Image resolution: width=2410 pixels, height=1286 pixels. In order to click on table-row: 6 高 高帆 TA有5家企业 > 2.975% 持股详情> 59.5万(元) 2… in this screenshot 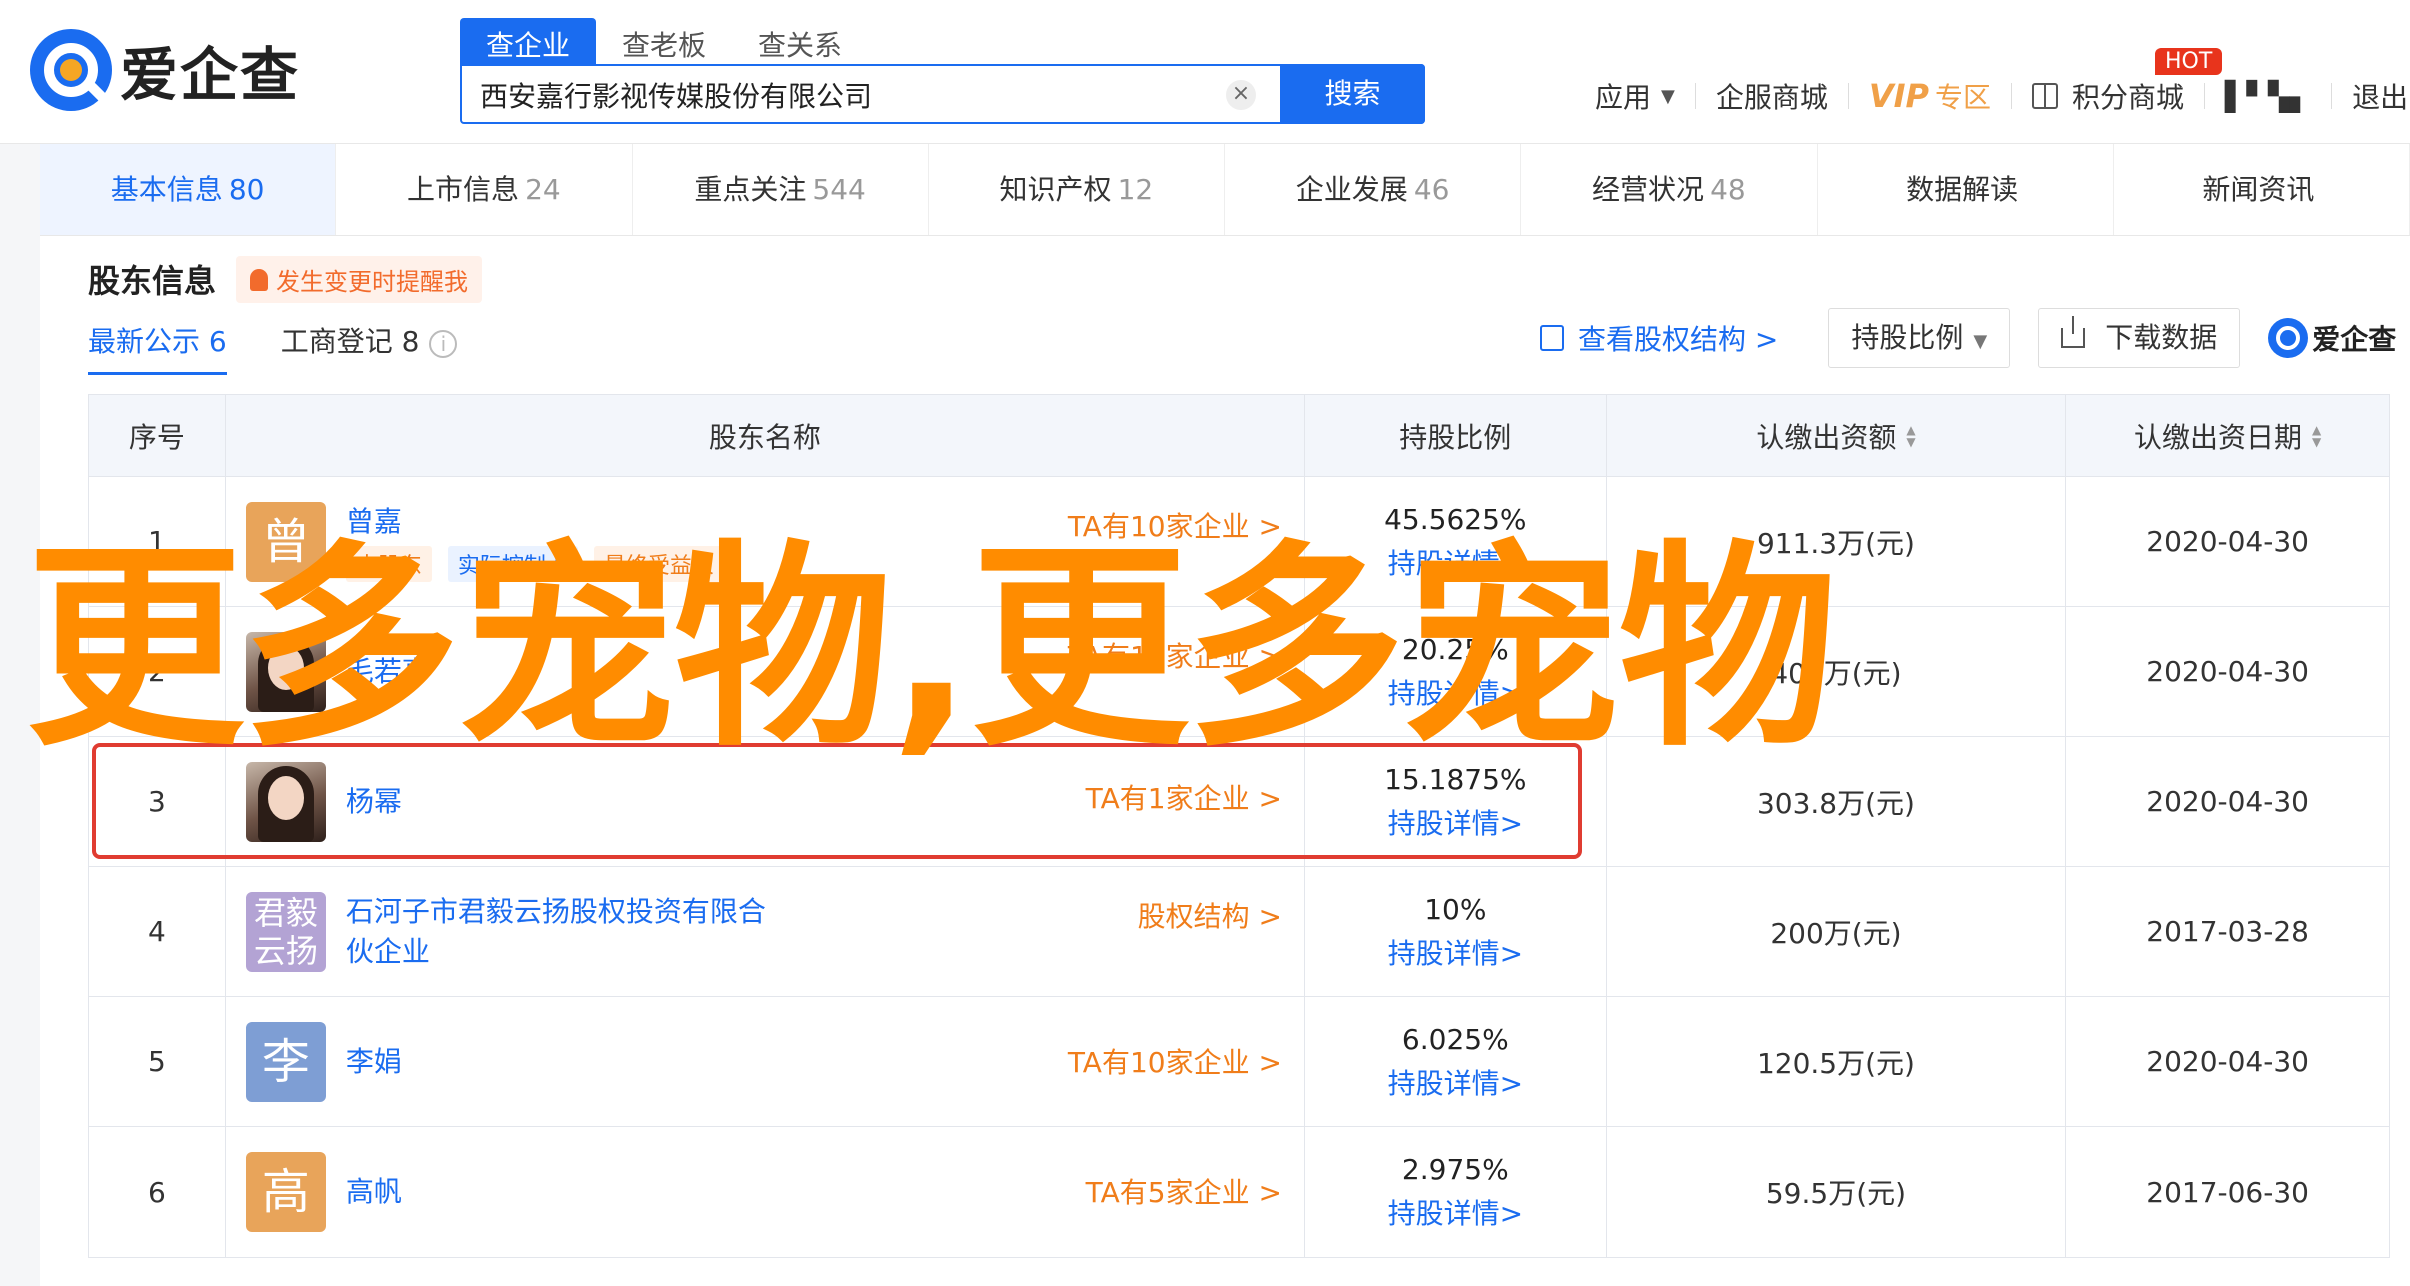, I will do `click(1239, 1192)`.